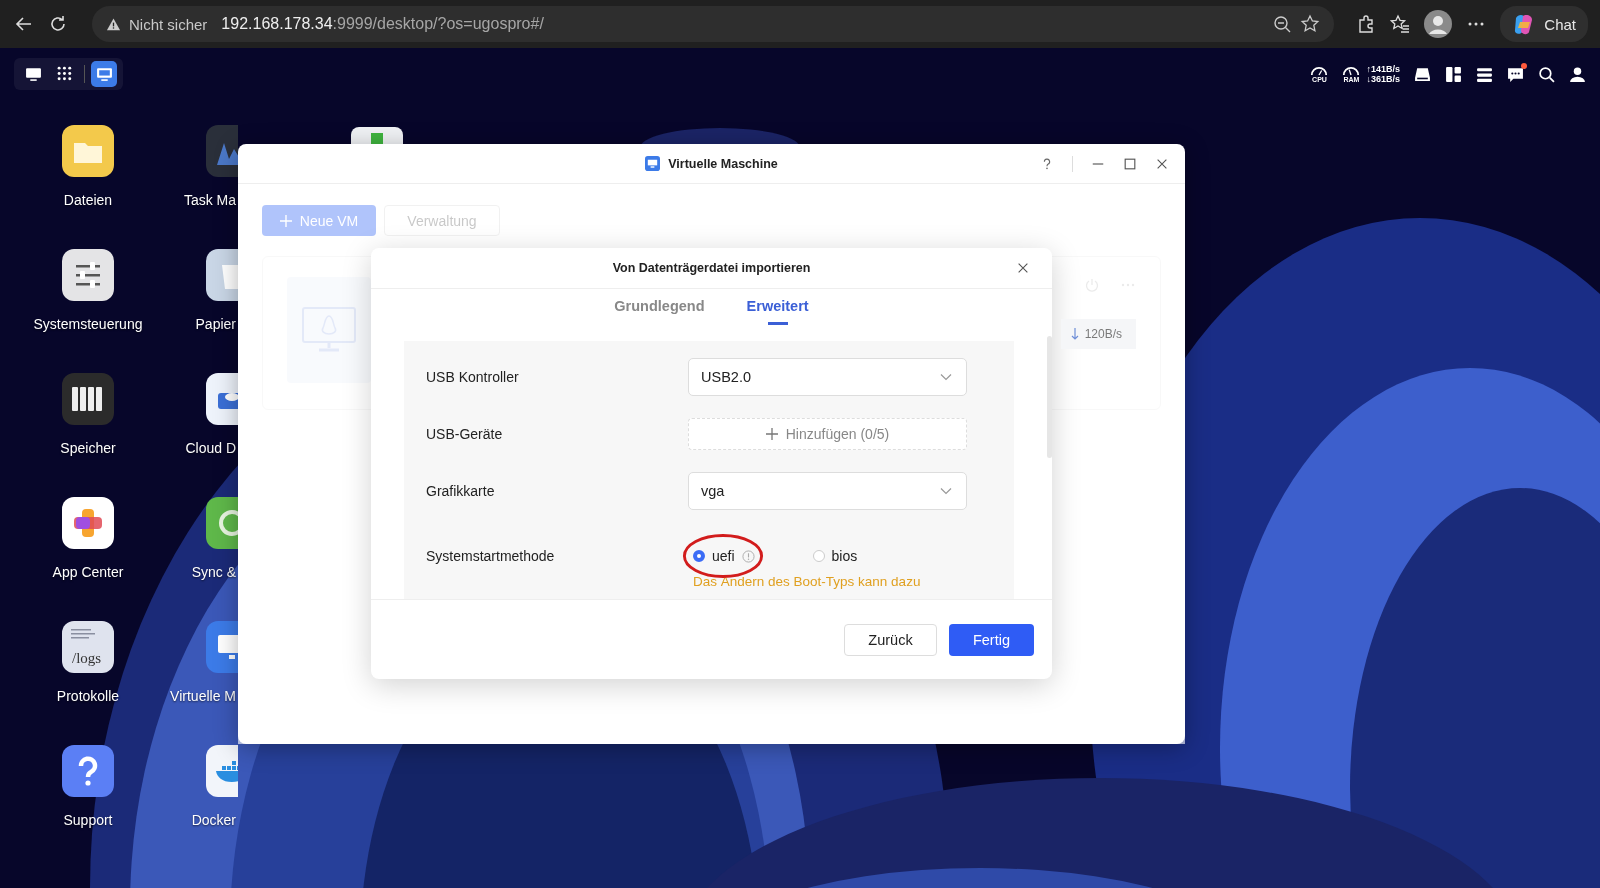 Image resolution: width=1600 pixels, height=888 pixels. What do you see at coordinates (723, 163) in the screenshot?
I see `window-title: Virtuelle Maschine` at bounding box center [723, 163].